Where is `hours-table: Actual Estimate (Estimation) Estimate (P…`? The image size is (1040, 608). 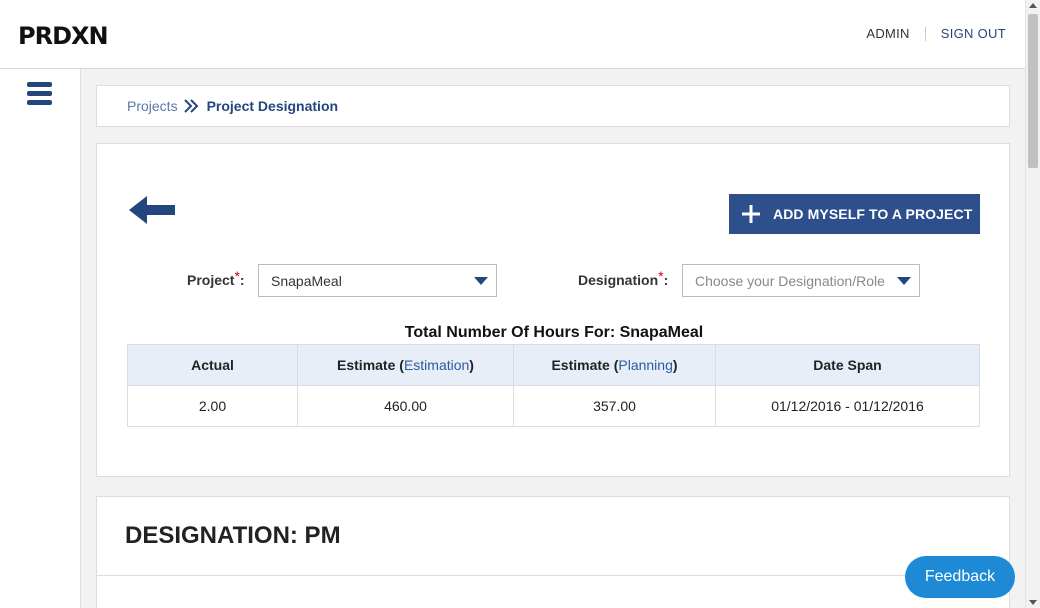 hours-table: Actual Estimate (Estimation) Estimate (P… is located at coordinates (553, 385).